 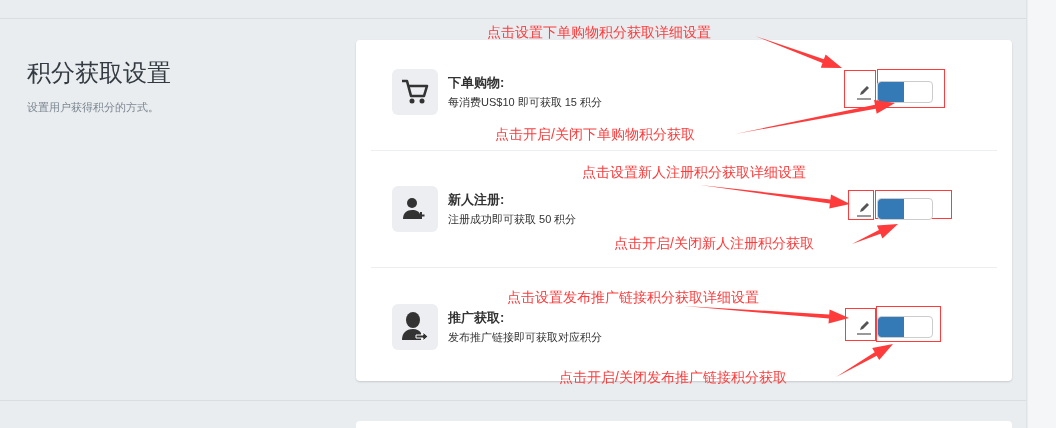 What do you see at coordinates (633, 297) in the screenshot?
I see `annotation-text: 点击设置发布推广链接积分获取详细设置` at bounding box center [633, 297].